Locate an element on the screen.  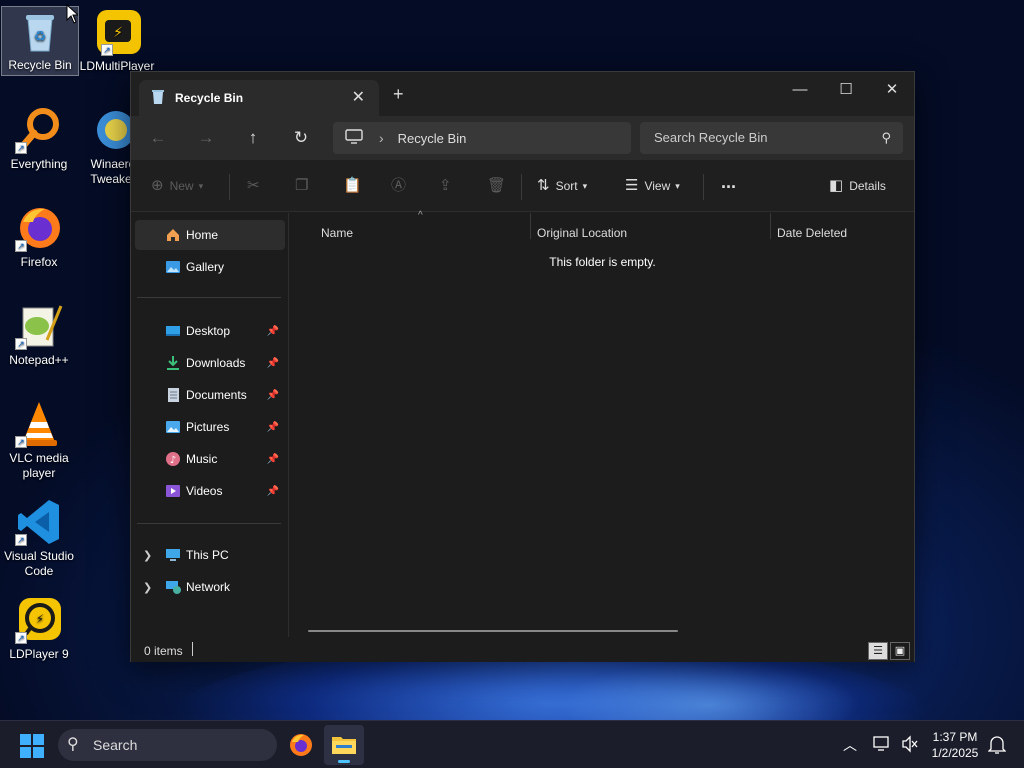
view-button: ☰ View ▾ is located at coordinates (652, 186).